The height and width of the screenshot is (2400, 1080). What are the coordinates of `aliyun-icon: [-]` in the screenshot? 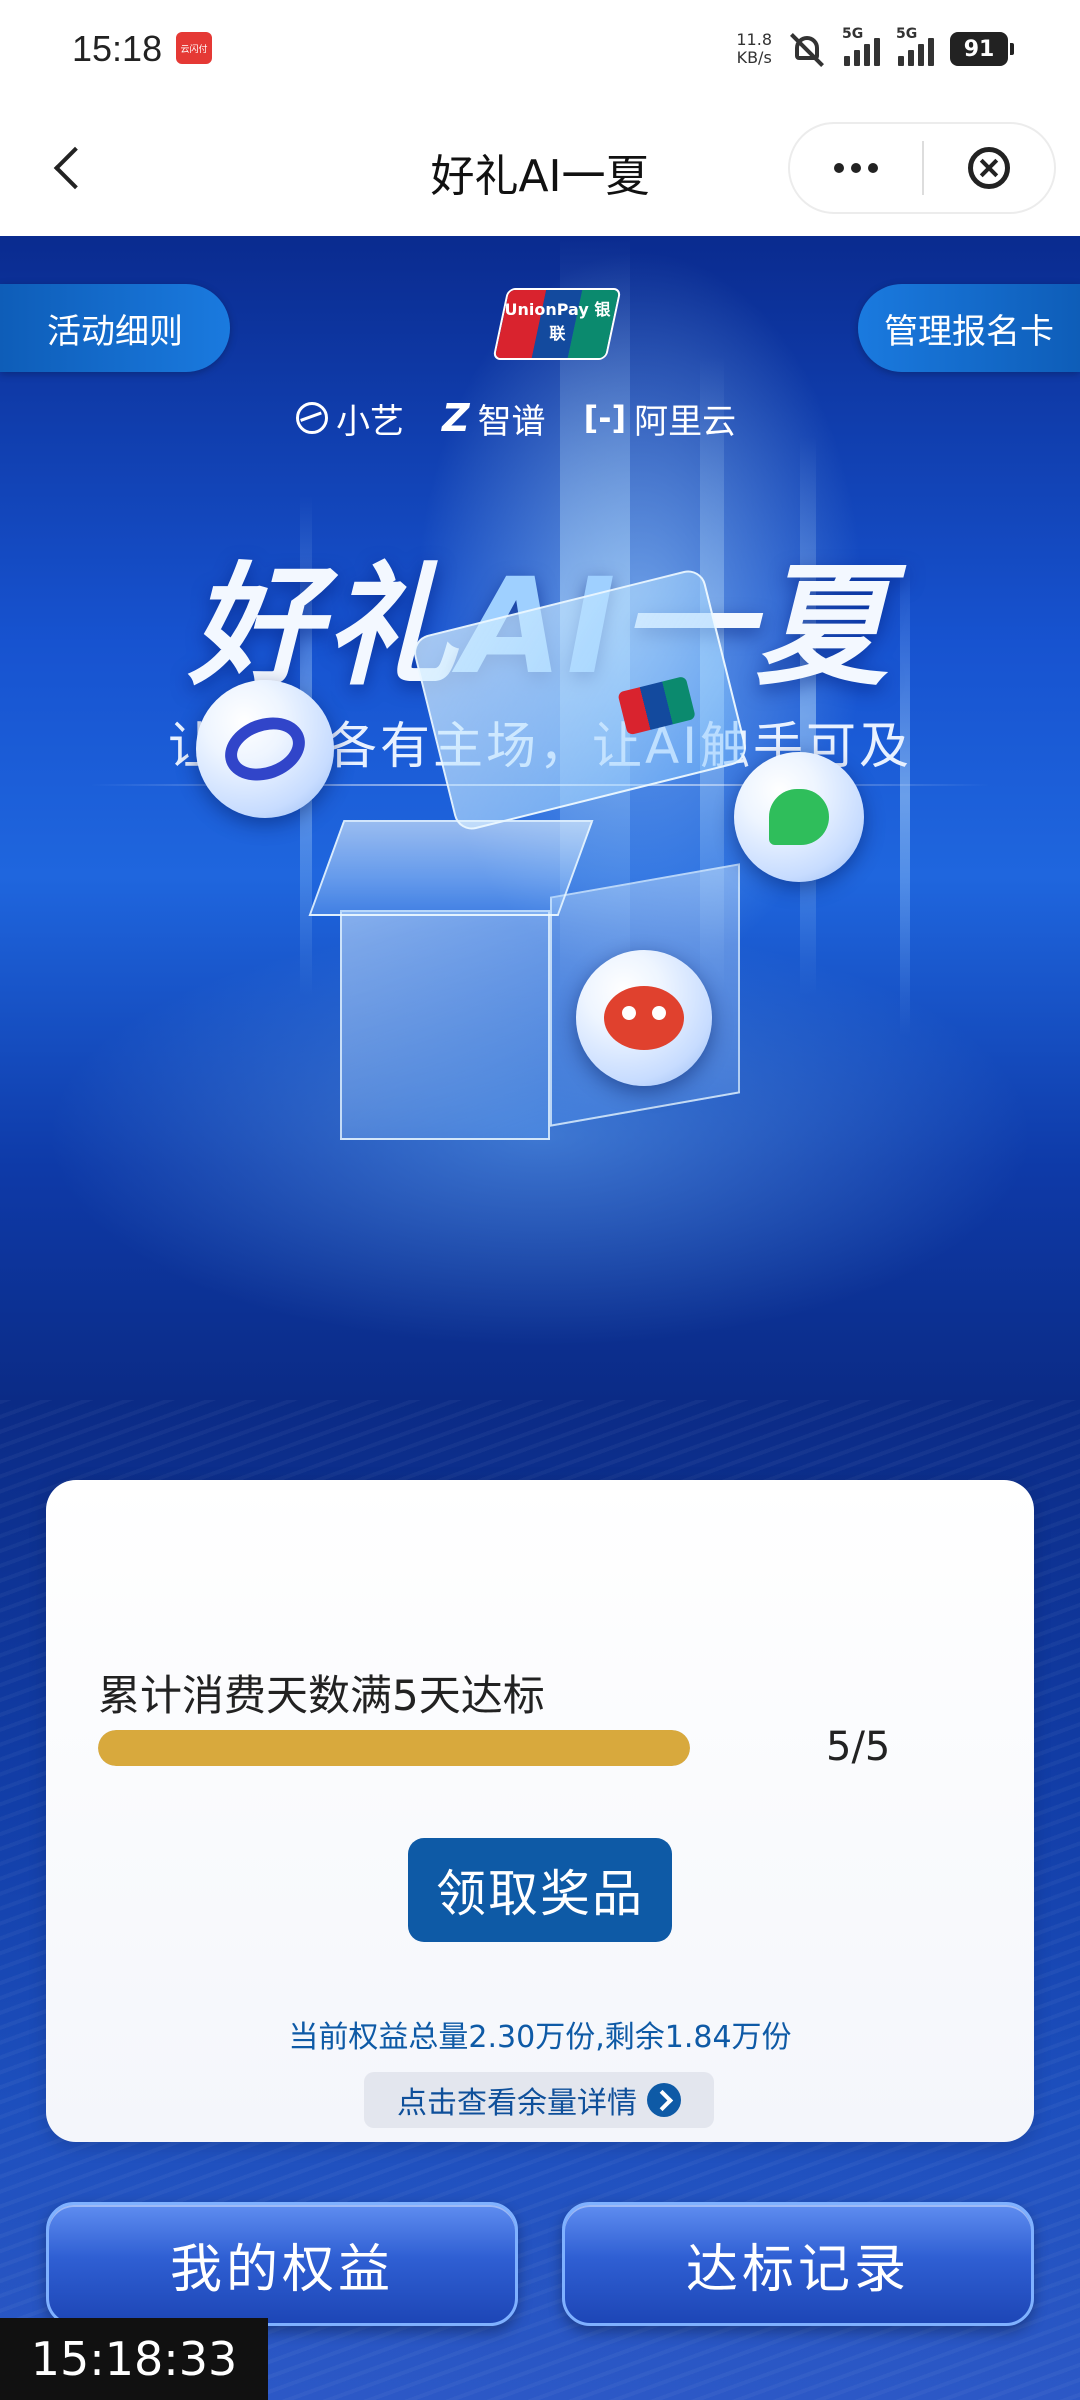 It's located at (605, 418).